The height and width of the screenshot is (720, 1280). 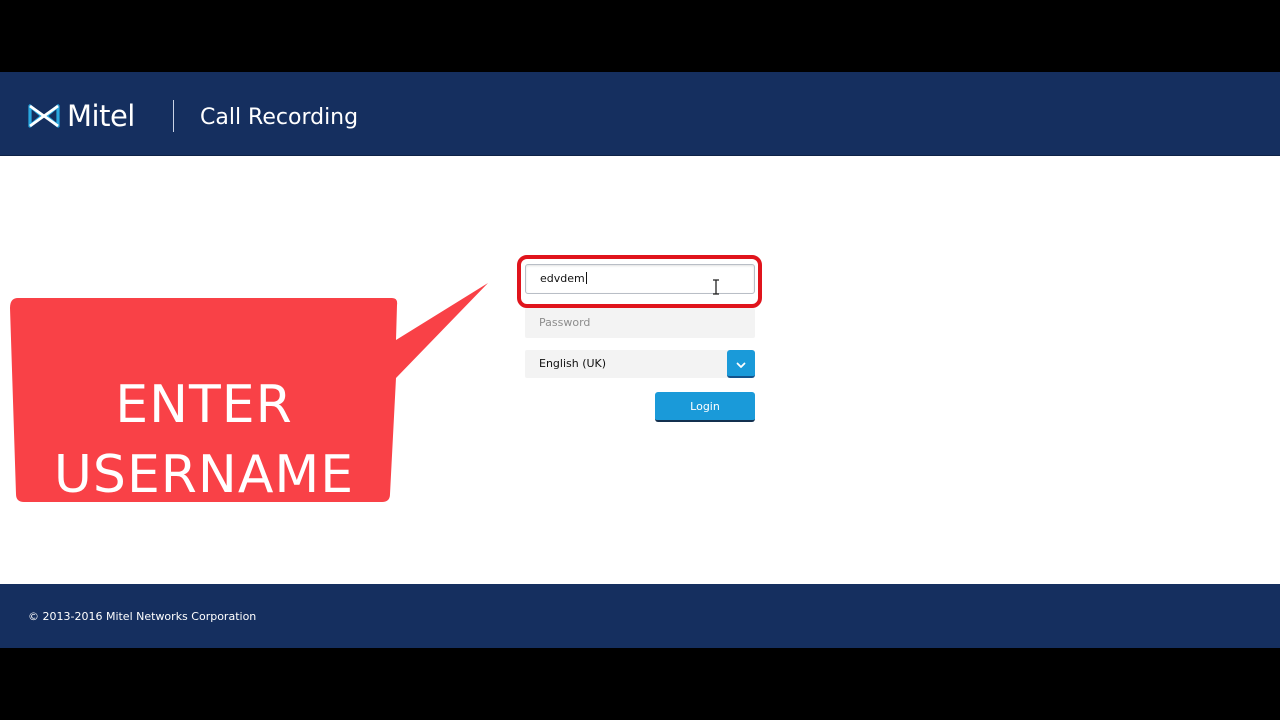 What do you see at coordinates (640, 114) in the screenshot?
I see `app-header: Mitel Call Recording` at bounding box center [640, 114].